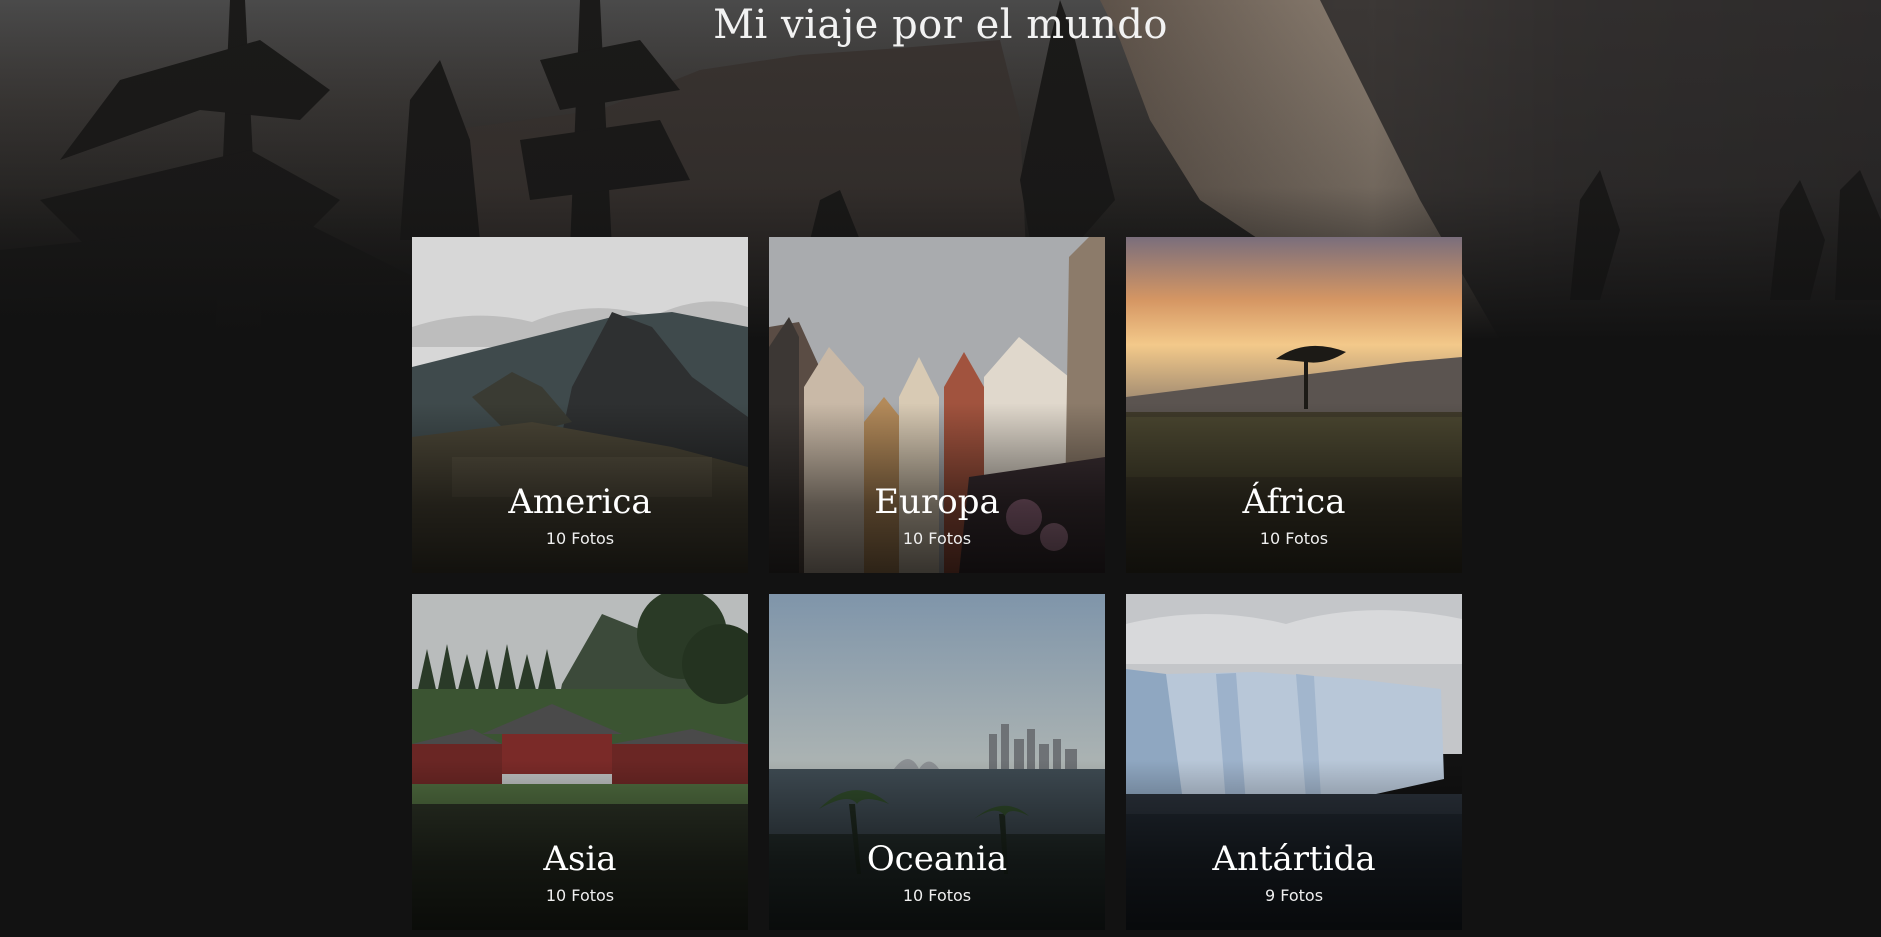  What do you see at coordinates (1294, 502) in the screenshot?
I see `continent-name: África` at bounding box center [1294, 502].